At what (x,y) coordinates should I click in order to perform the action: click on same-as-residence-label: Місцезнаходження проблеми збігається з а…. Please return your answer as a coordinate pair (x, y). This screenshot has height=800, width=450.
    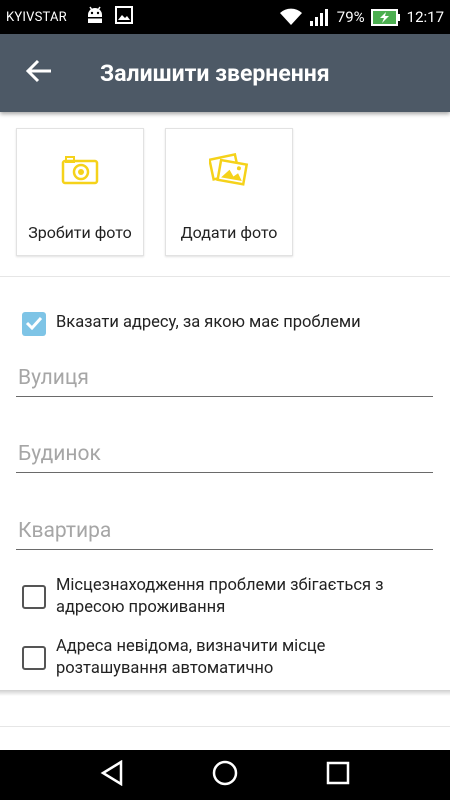
    Looking at the image, I should click on (220, 596).